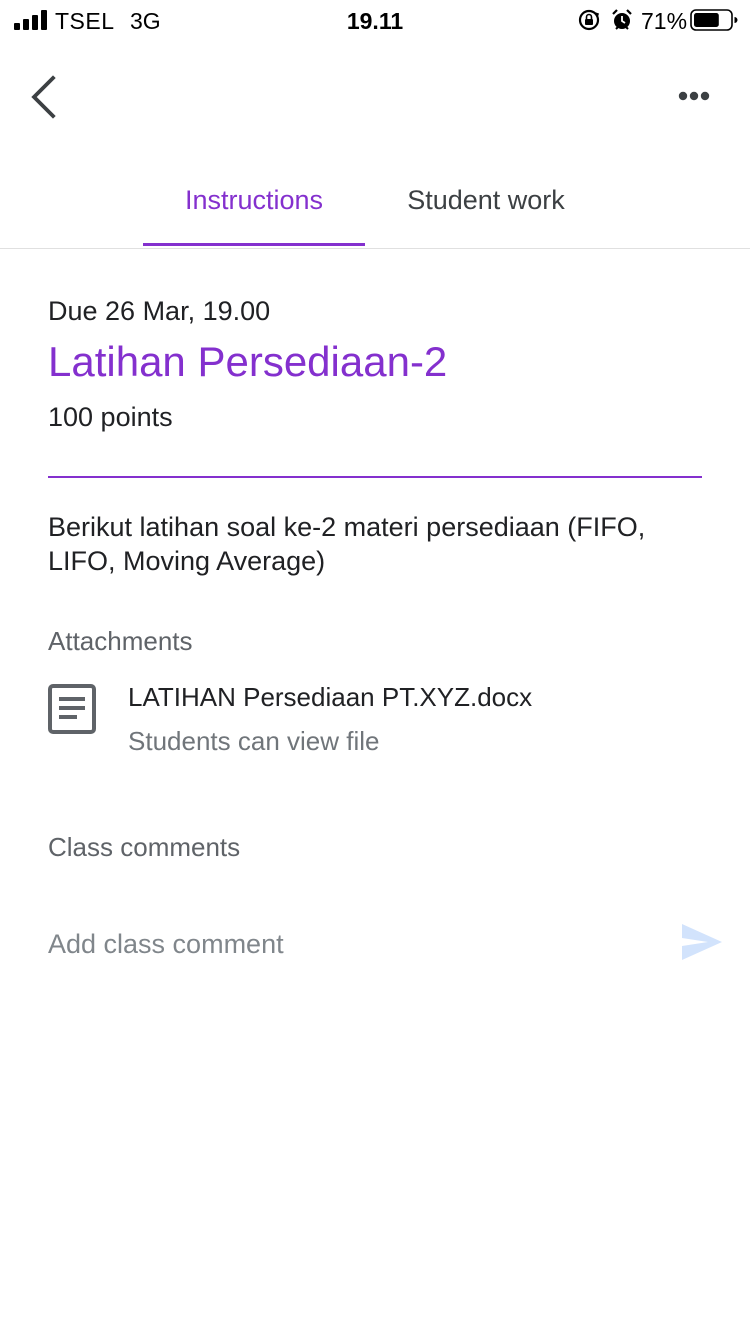 Image resolution: width=750 pixels, height=1334 pixels. What do you see at coordinates (254, 741) in the screenshot?
I see `attachment-permission: Students can view file` at bounding box center [254, 741].